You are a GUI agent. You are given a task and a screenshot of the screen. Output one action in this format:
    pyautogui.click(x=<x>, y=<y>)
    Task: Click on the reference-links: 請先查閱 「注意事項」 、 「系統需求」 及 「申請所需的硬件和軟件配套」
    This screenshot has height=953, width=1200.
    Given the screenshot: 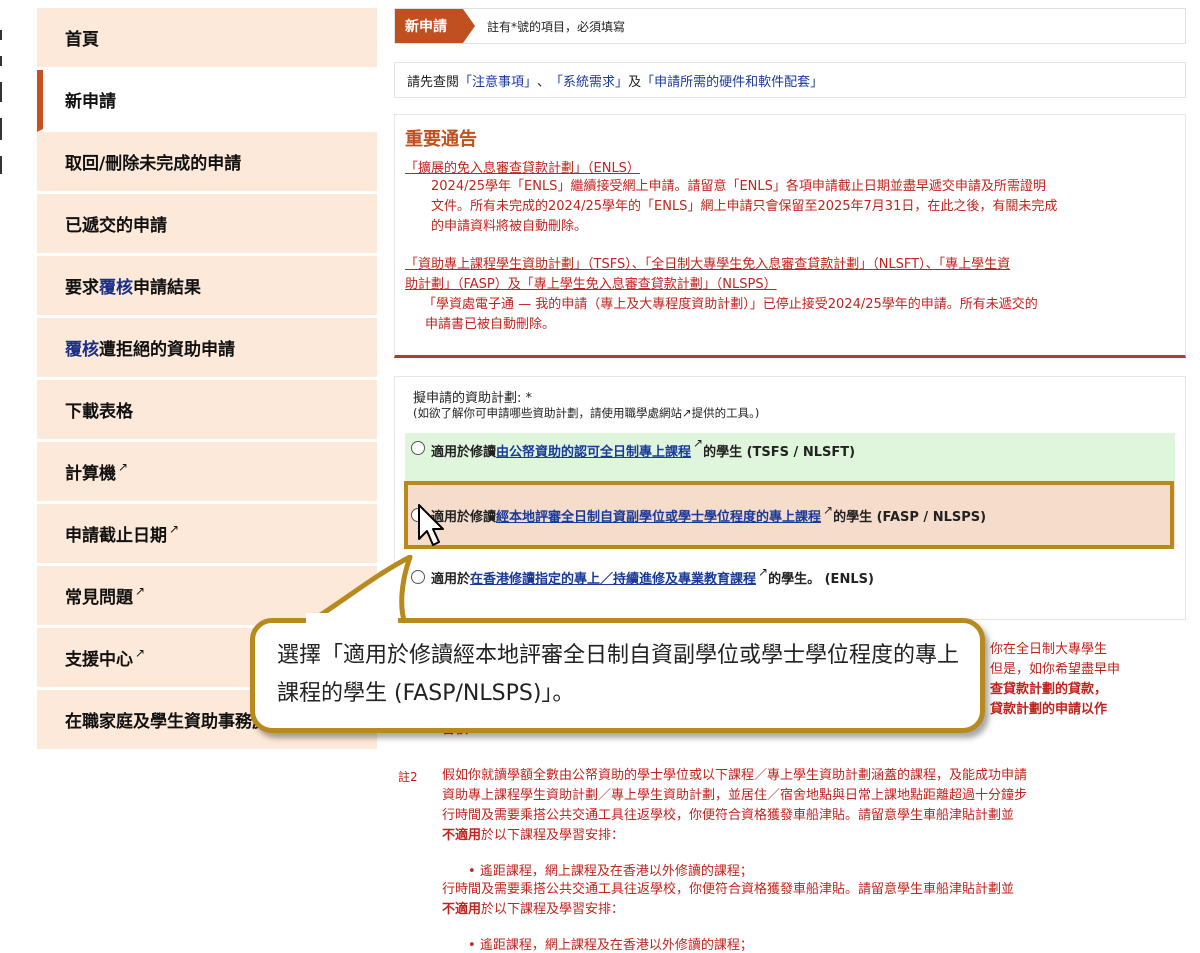 What is the action you would take?
    pyautogui.click(x=790, y=80)
    